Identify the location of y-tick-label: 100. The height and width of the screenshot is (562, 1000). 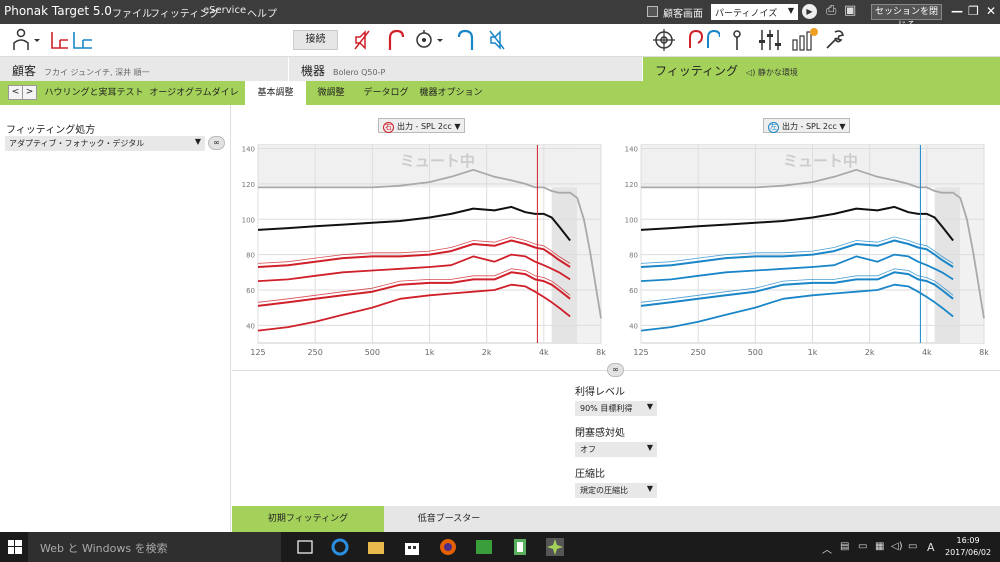
(248, 220).